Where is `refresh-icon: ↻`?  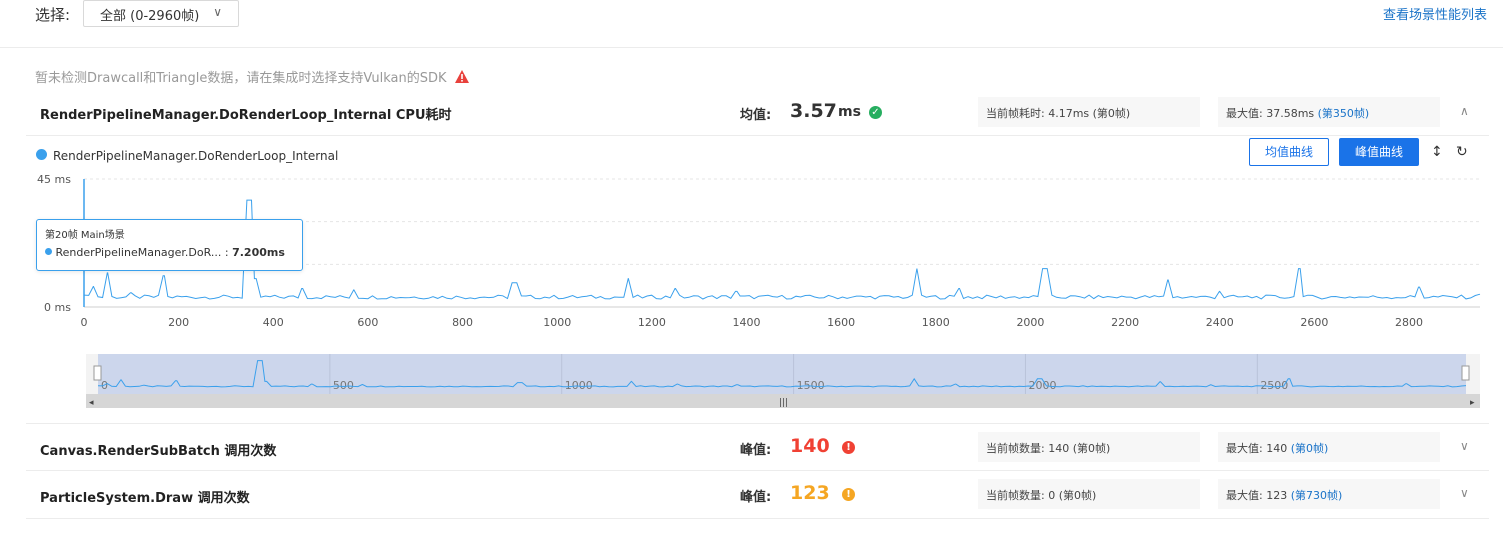
refresh-icon: ↻ is located at coordinates (1462, 152).